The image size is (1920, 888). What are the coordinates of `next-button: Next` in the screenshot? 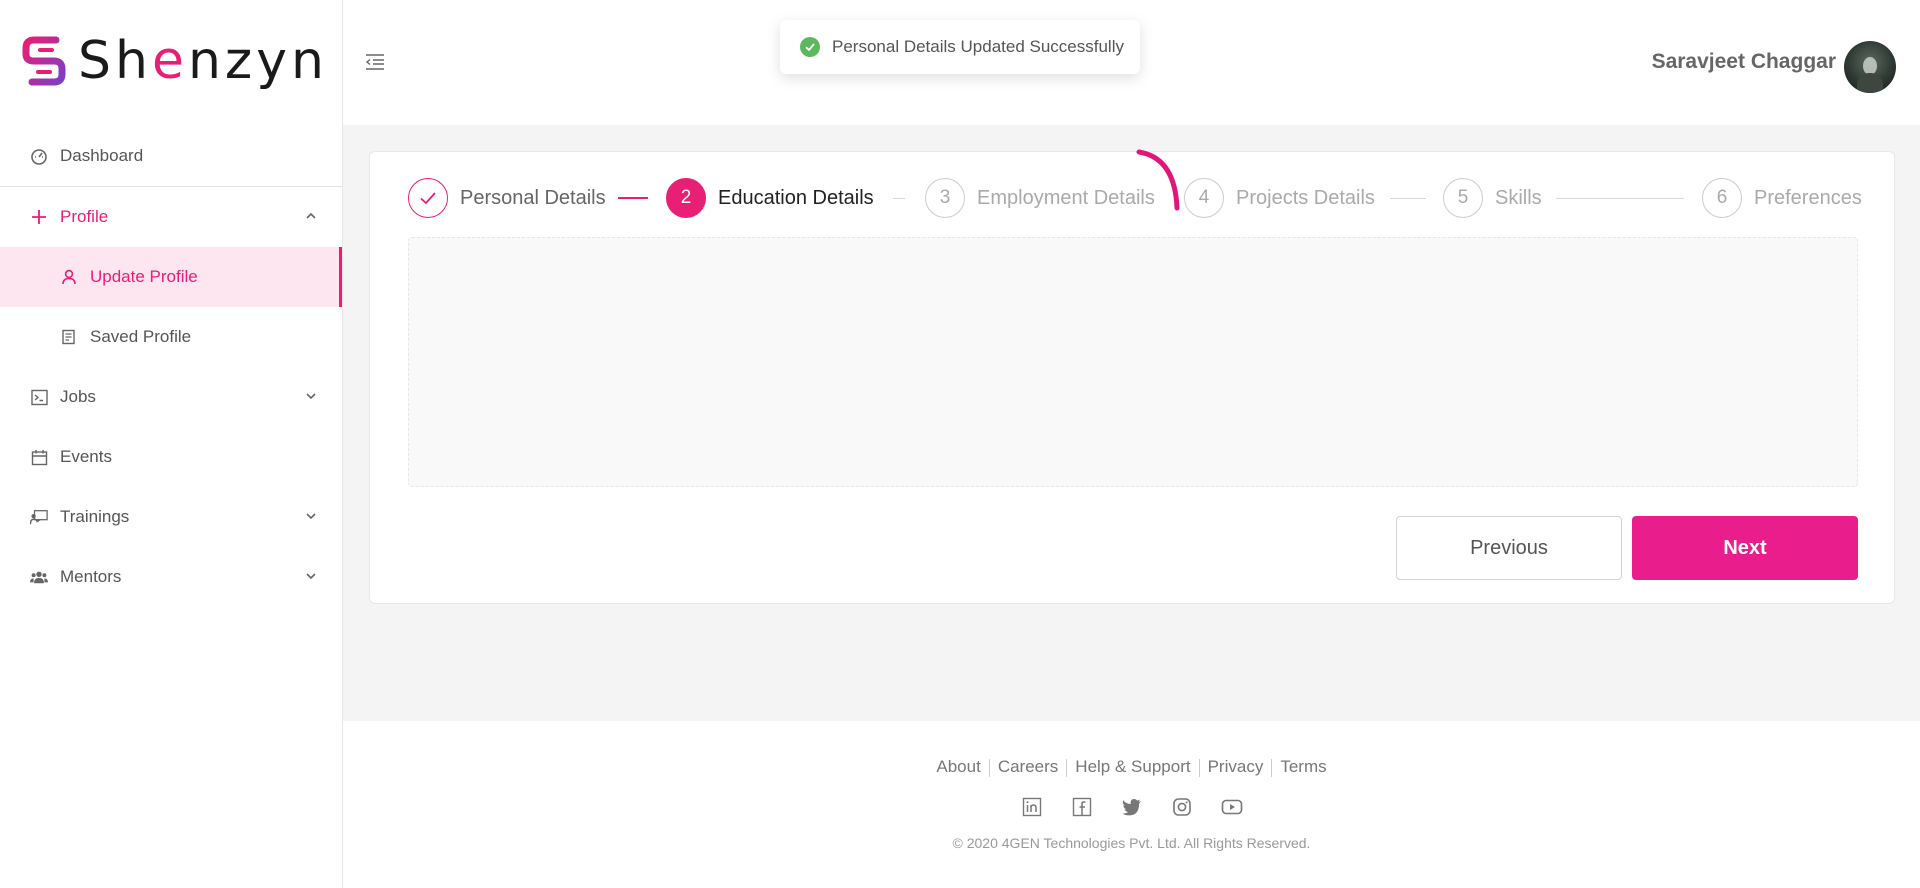 It's located at (1745, 548).